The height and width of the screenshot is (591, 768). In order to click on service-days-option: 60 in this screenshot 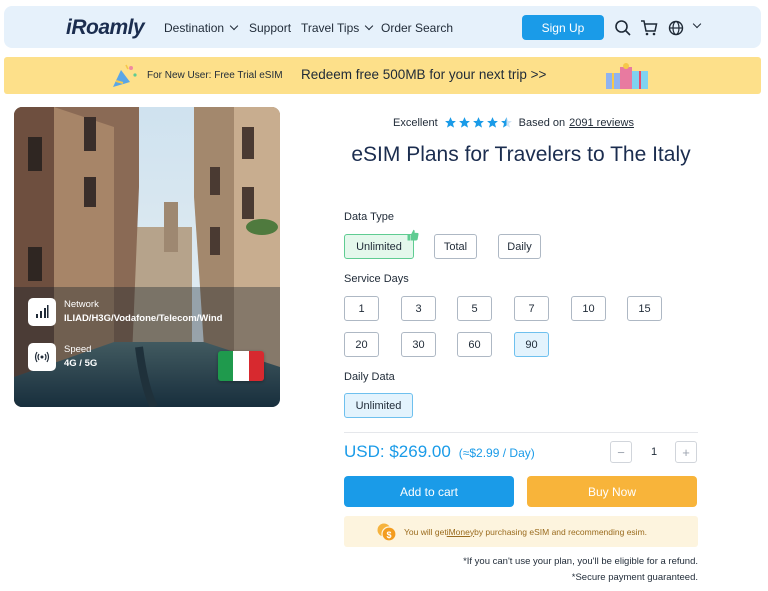, I will do `click(474, 344)`.